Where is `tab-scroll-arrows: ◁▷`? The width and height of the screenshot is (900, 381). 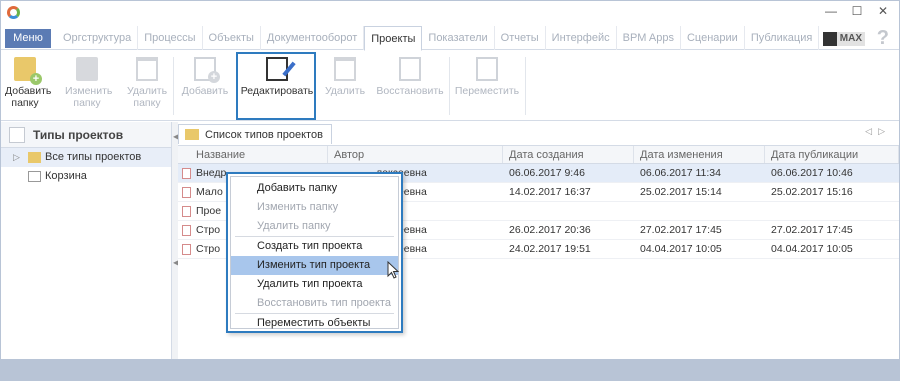 tab-scroll-arrows: ◁▷ is located at coordinates (878, 131).